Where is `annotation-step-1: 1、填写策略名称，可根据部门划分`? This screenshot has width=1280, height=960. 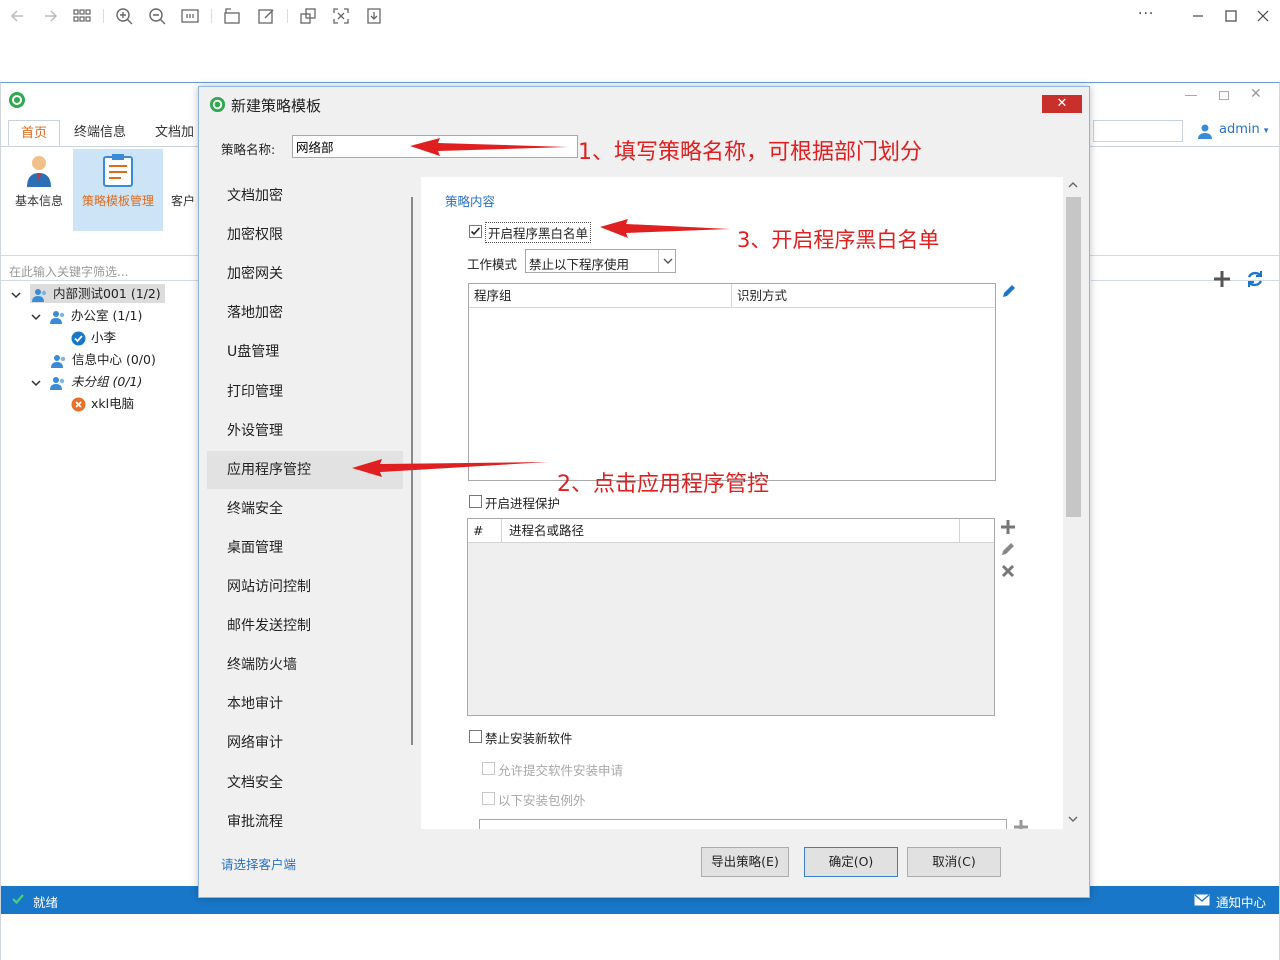
annotation-step-1: 1、填写策略名称，可根据部门划分 is located at coordinates (750, 152).